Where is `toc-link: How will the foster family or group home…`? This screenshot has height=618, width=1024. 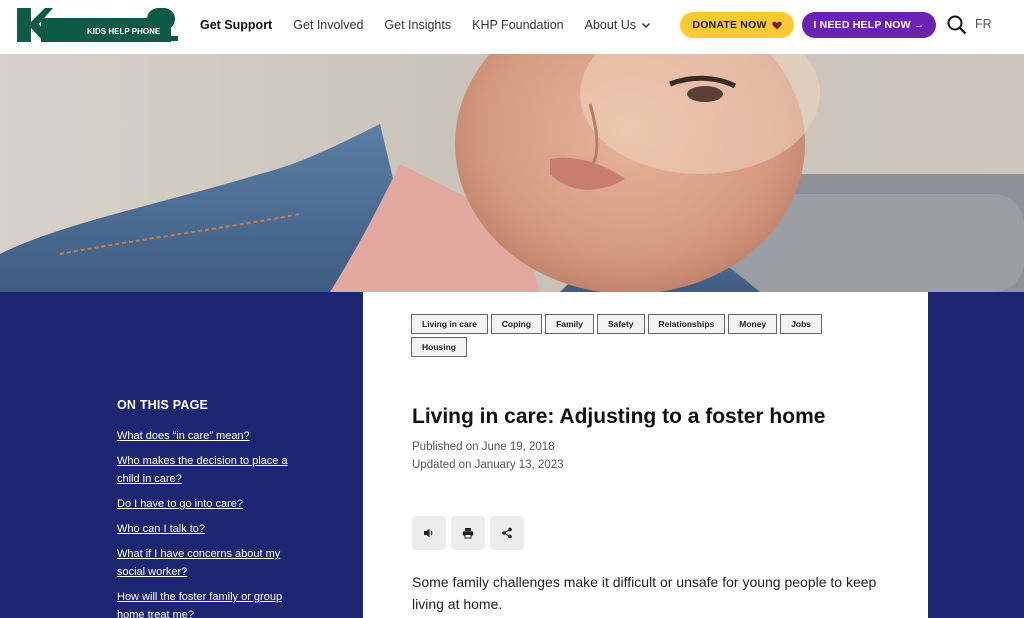
toc-link: How will the foster family or group home… is located at coordinates (212, 603).